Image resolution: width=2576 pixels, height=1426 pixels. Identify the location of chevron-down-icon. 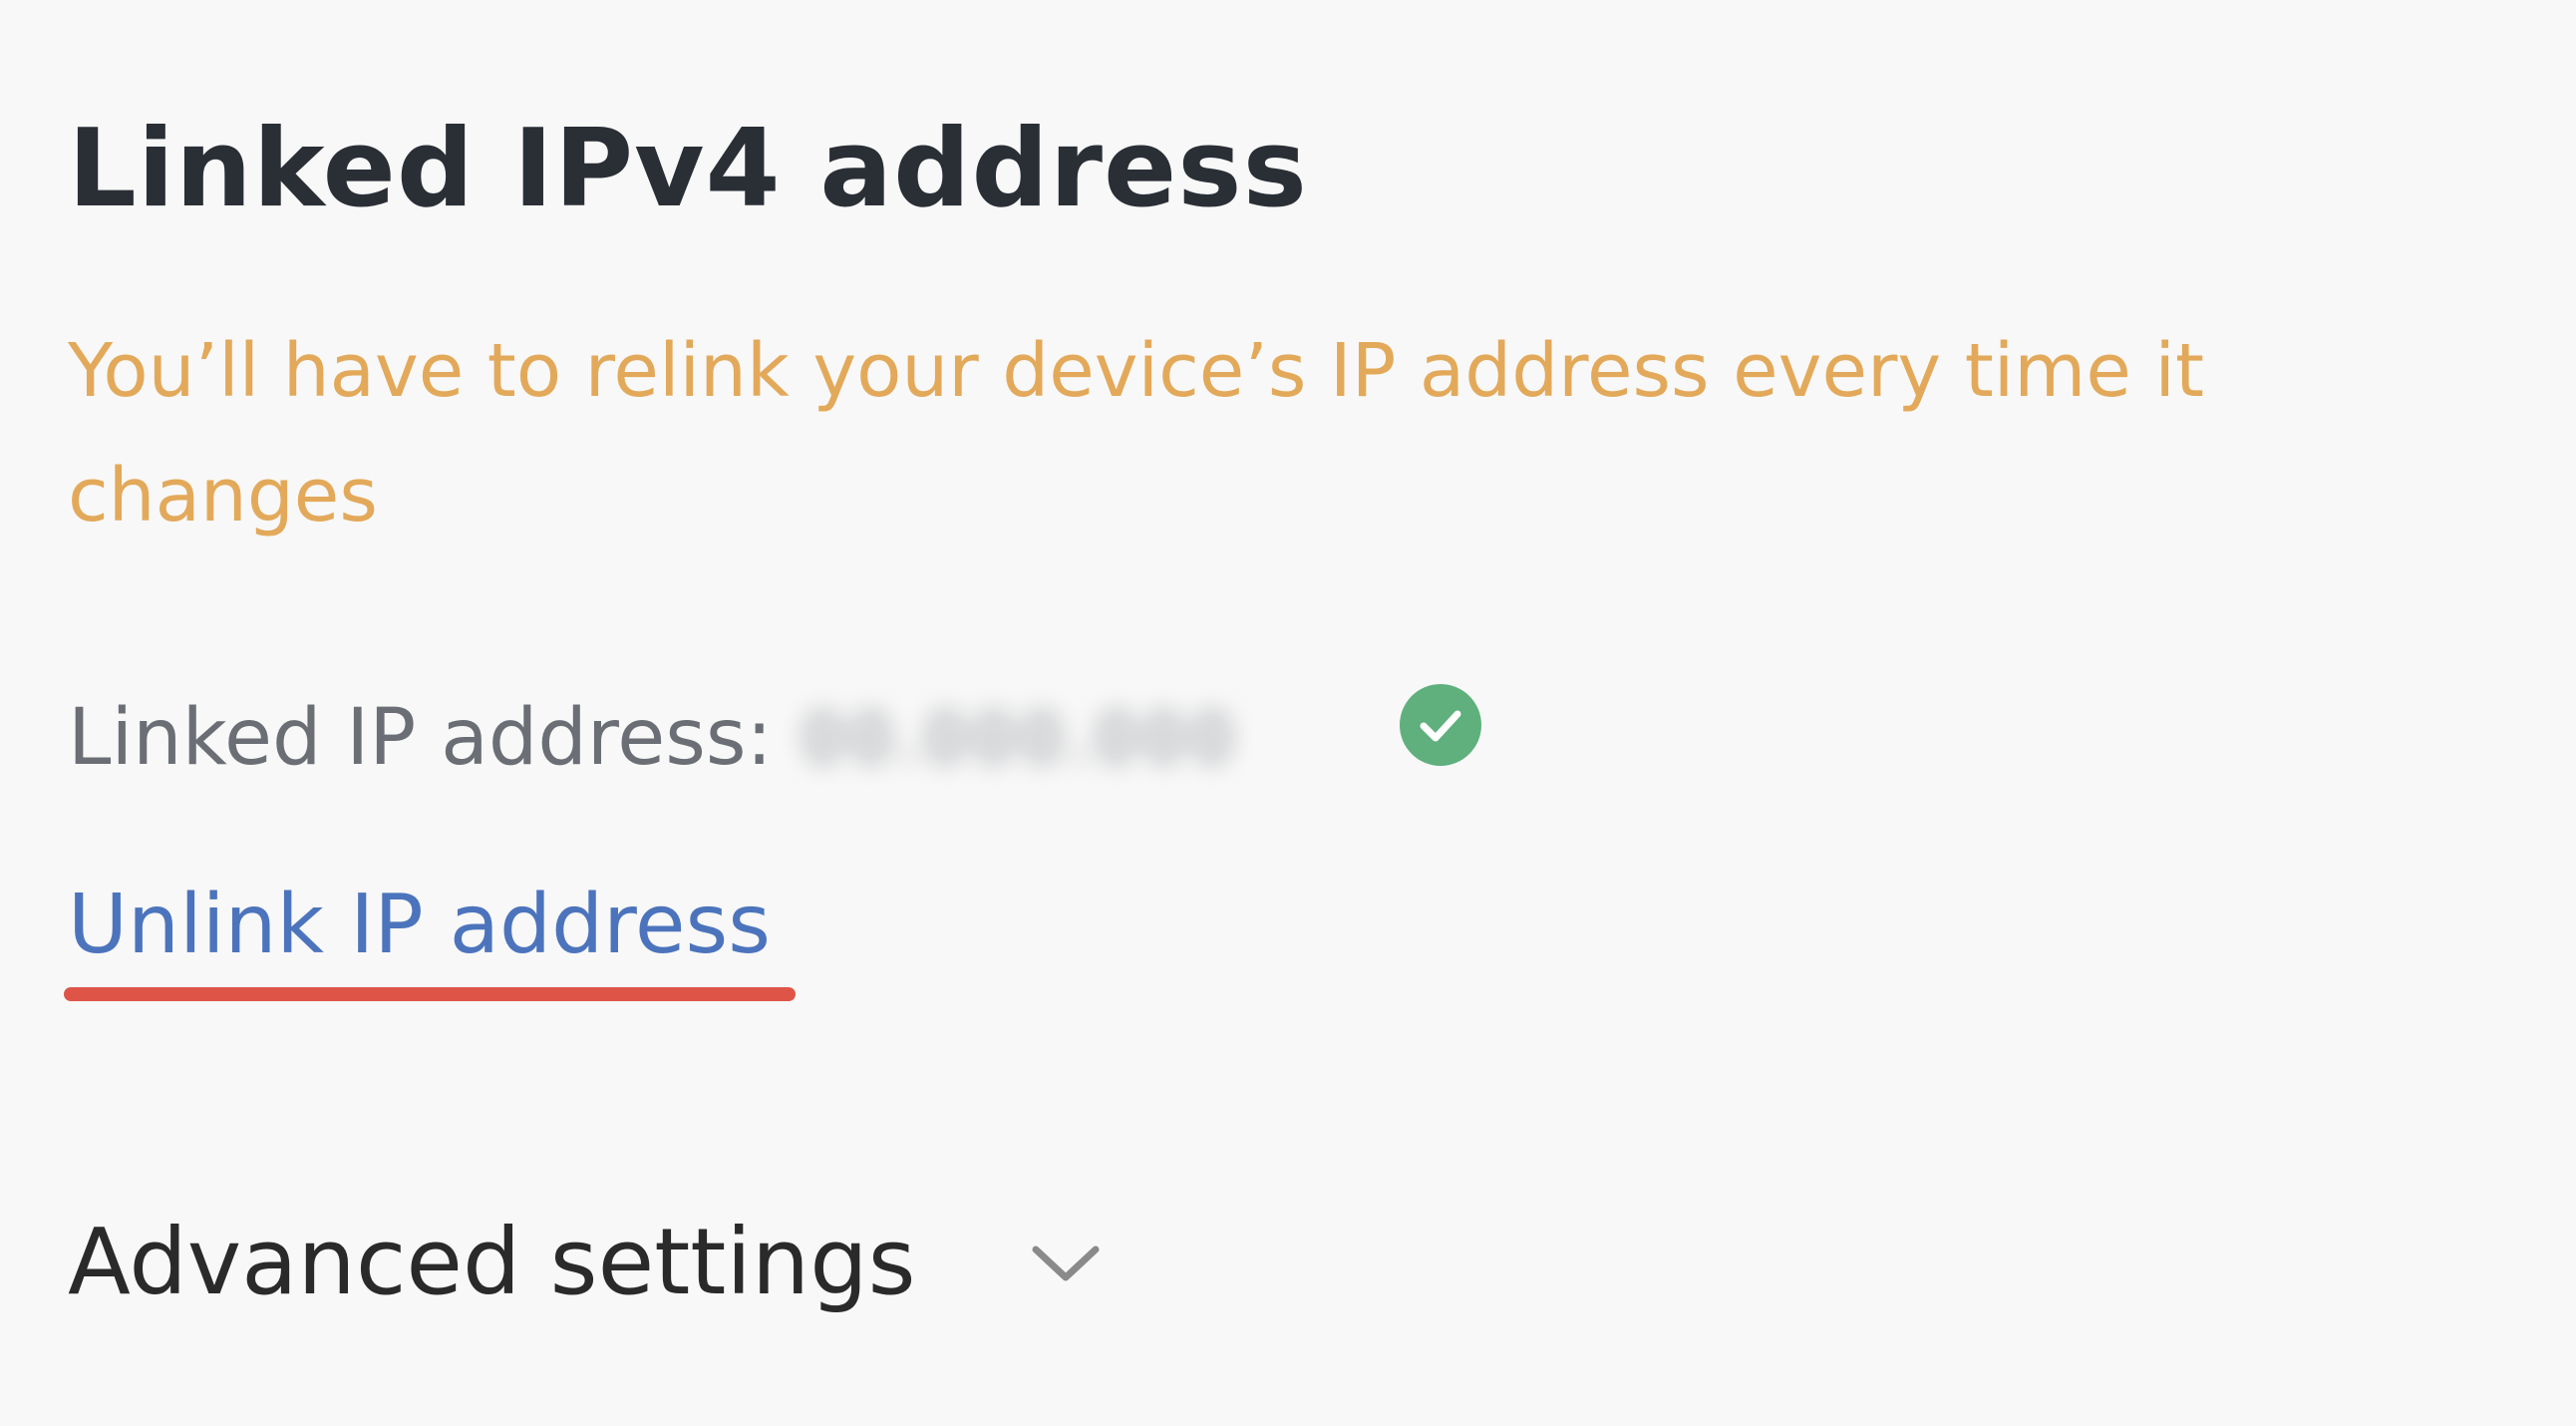
(1066, 1264).